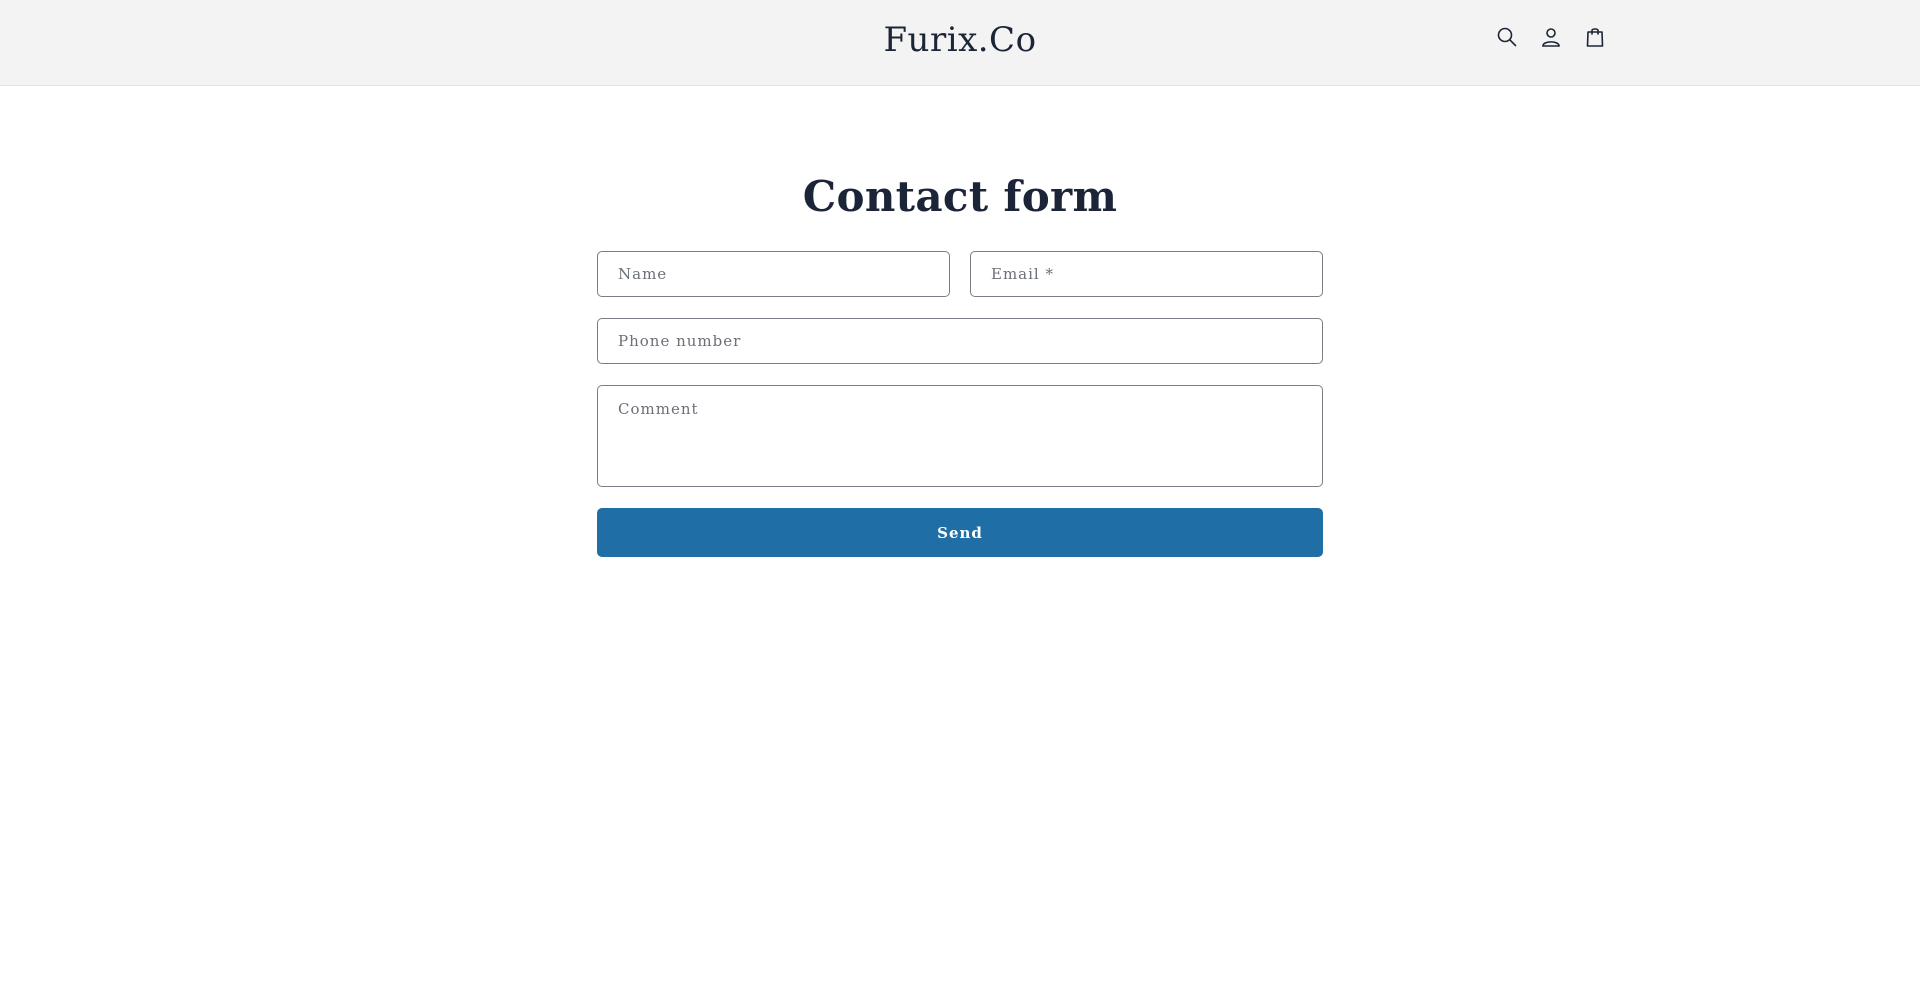 This screenshot has width=1920, height=993. I want to click on account-icon, so click(1551, 37).